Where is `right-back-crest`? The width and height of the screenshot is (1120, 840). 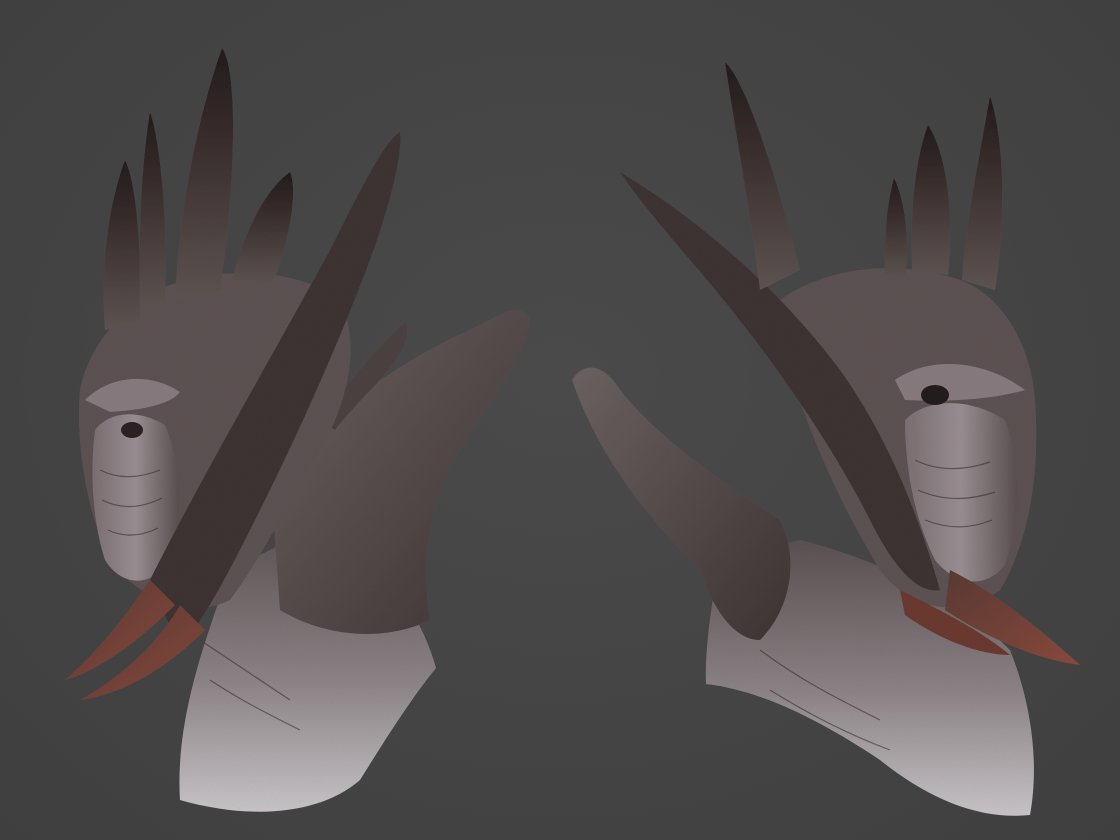 right-back-crest is located at coordinates (681, 503).